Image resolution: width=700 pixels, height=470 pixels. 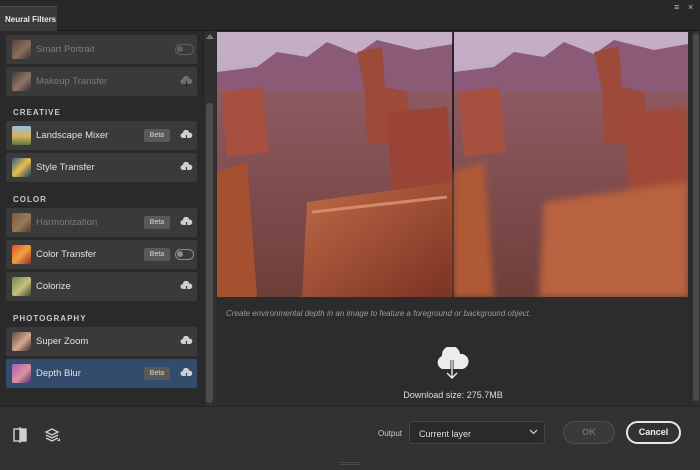 What do you see at coordinates (65, 167) in the screenshot?
I see `filter-label: Style Transfer` at bounding box center [65, 167].